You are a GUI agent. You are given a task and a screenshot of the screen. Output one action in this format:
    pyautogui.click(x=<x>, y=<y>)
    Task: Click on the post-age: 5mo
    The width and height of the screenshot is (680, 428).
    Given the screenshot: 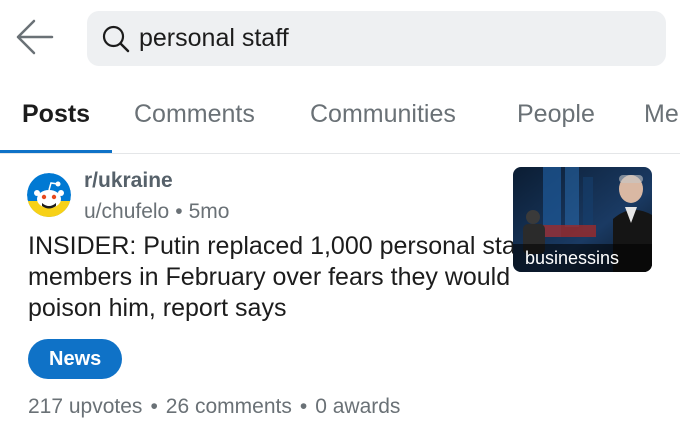 What is the action you would take?
    pyautogui.click(x=209, y=211)
    